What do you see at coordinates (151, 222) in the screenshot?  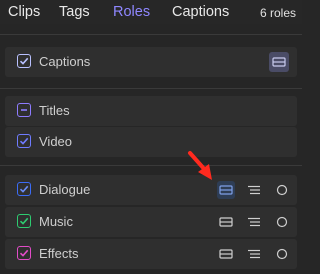 I see `role-row-music: Music` at bounding box center [151, 222].